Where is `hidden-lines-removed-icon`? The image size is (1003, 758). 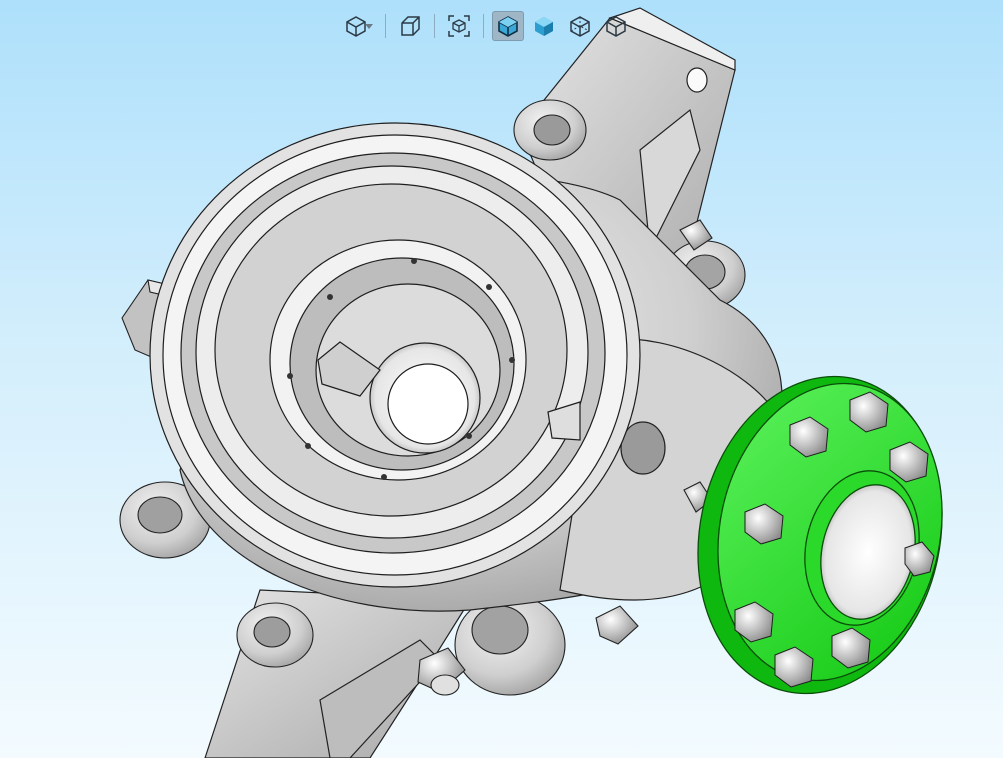 hidden-lines-removed-icon is located at coordinates (616, 26).